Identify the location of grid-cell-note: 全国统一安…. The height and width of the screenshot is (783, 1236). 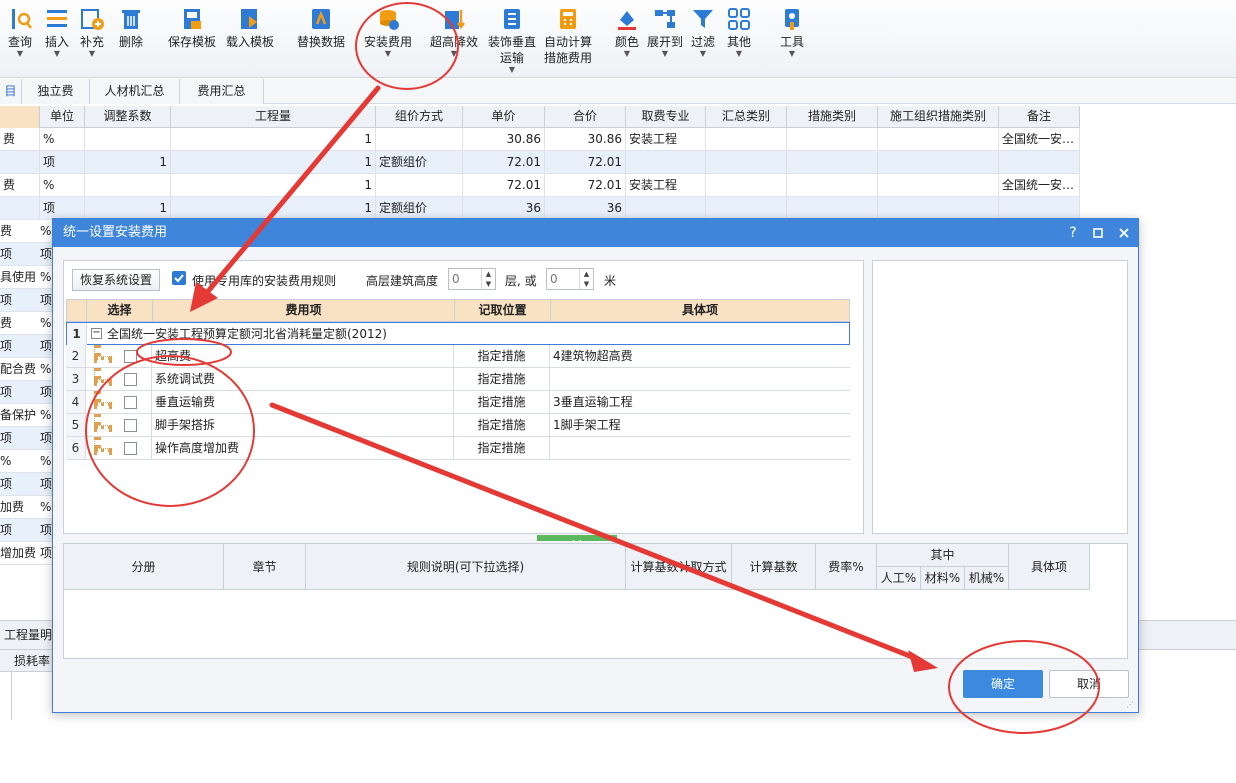
(1039, 185).